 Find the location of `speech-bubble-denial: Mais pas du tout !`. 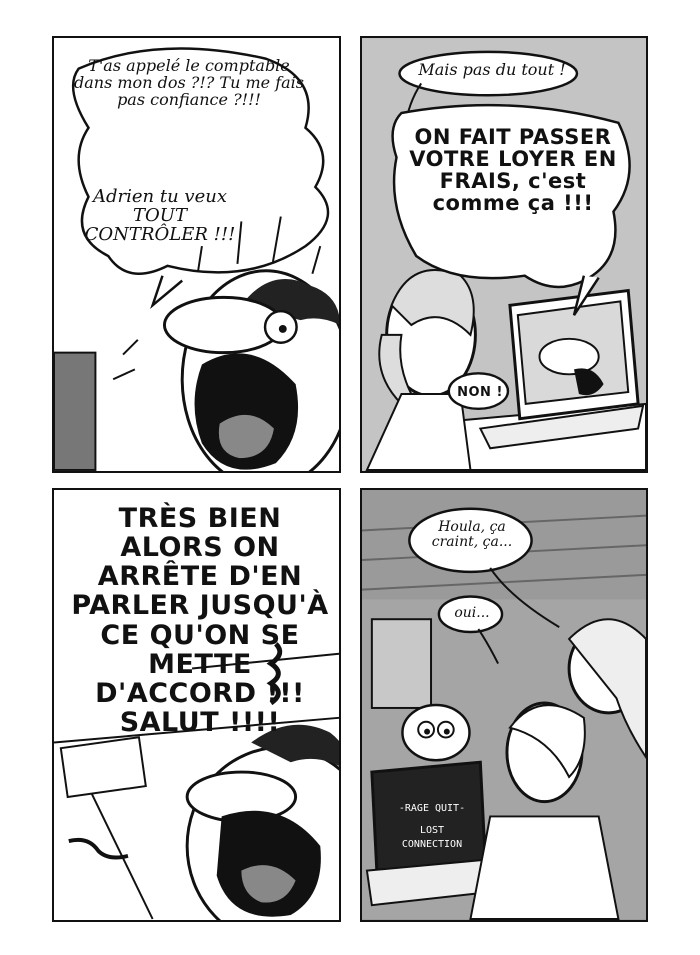

speech-bubble-denial: Mais pas du tout ! is located at coordinates (492, 69).